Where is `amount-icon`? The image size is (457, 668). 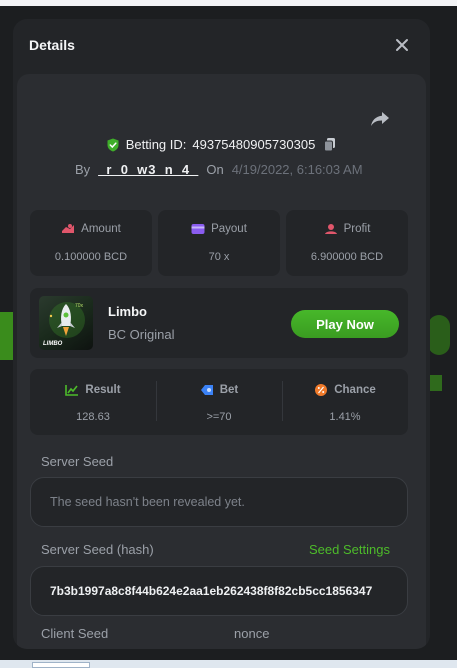
amount-icon is located at coordinates (68, 228).